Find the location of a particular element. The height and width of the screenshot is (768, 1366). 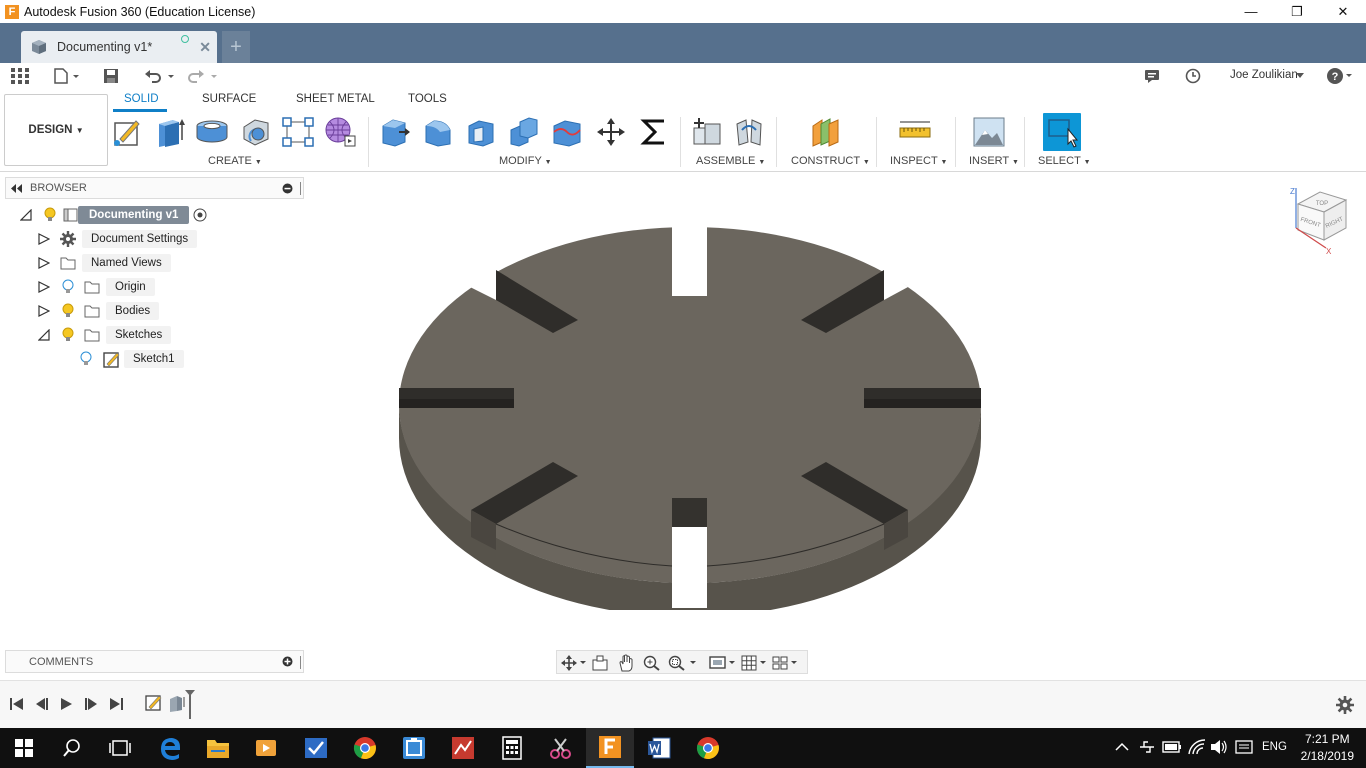

minimize-button: — is located at coordinates (1251, 11).